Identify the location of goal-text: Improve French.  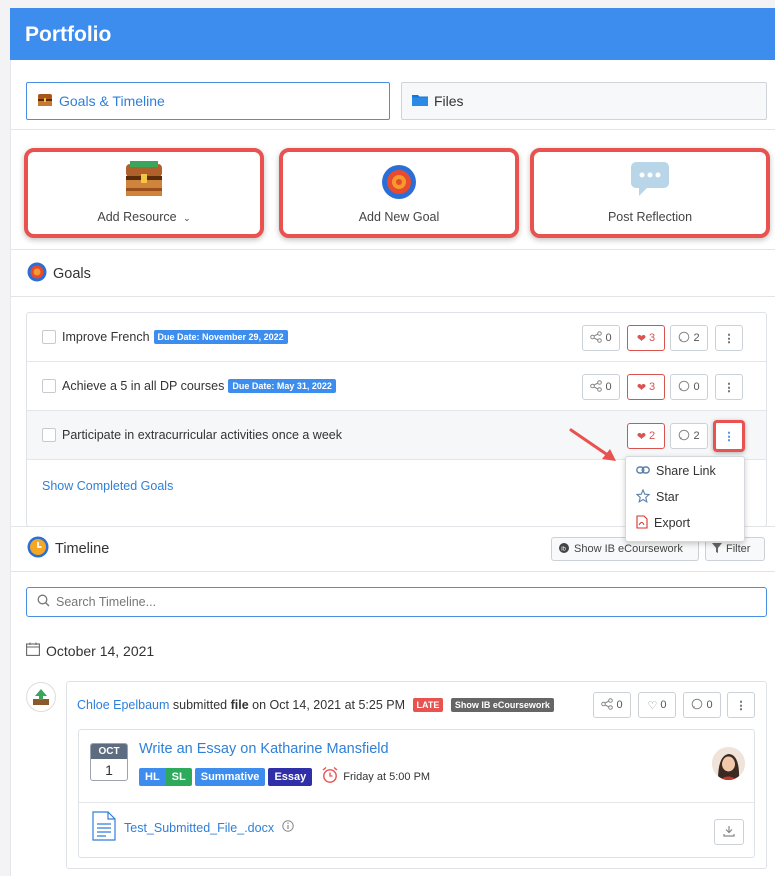
(106, 337).